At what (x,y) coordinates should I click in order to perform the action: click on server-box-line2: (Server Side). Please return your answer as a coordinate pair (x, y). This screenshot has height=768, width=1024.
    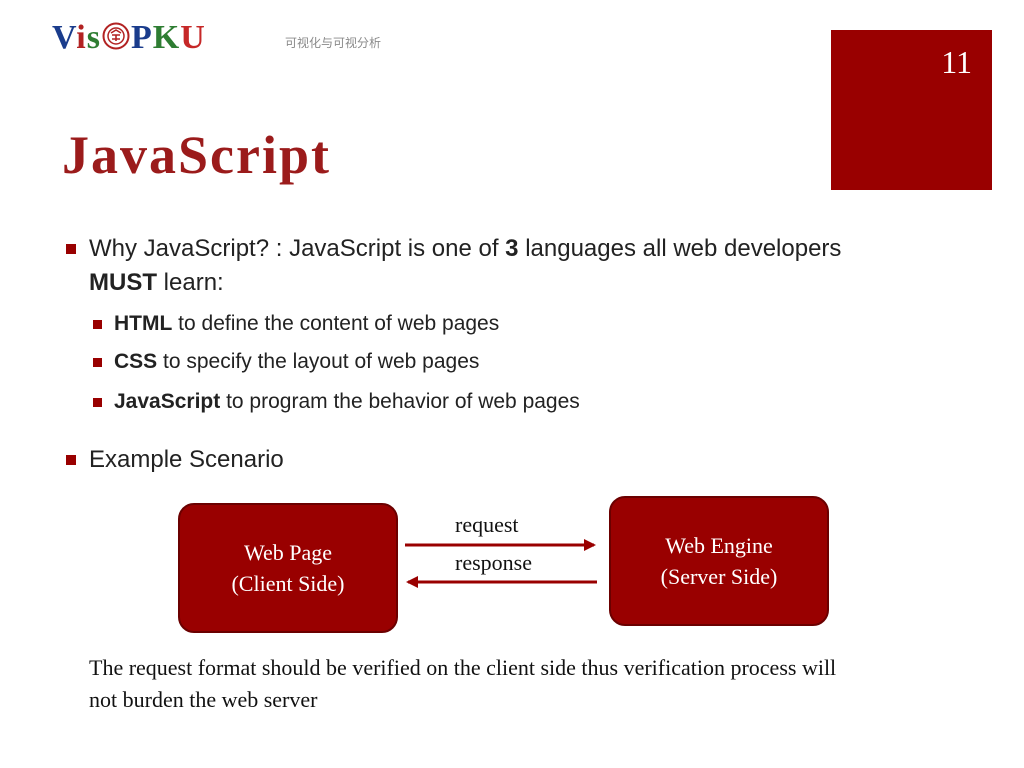
    Looking at the image, I should click on (719, 576).